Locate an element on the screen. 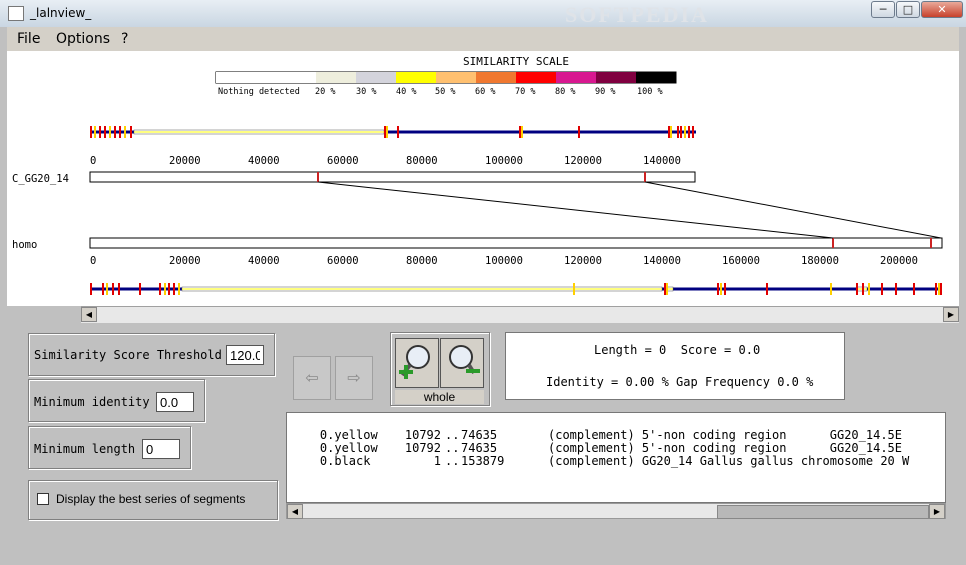 Image resolution: width=966 pixels, height=565 pixels. scale-label: 80 % is located at coordinates (565, 92).